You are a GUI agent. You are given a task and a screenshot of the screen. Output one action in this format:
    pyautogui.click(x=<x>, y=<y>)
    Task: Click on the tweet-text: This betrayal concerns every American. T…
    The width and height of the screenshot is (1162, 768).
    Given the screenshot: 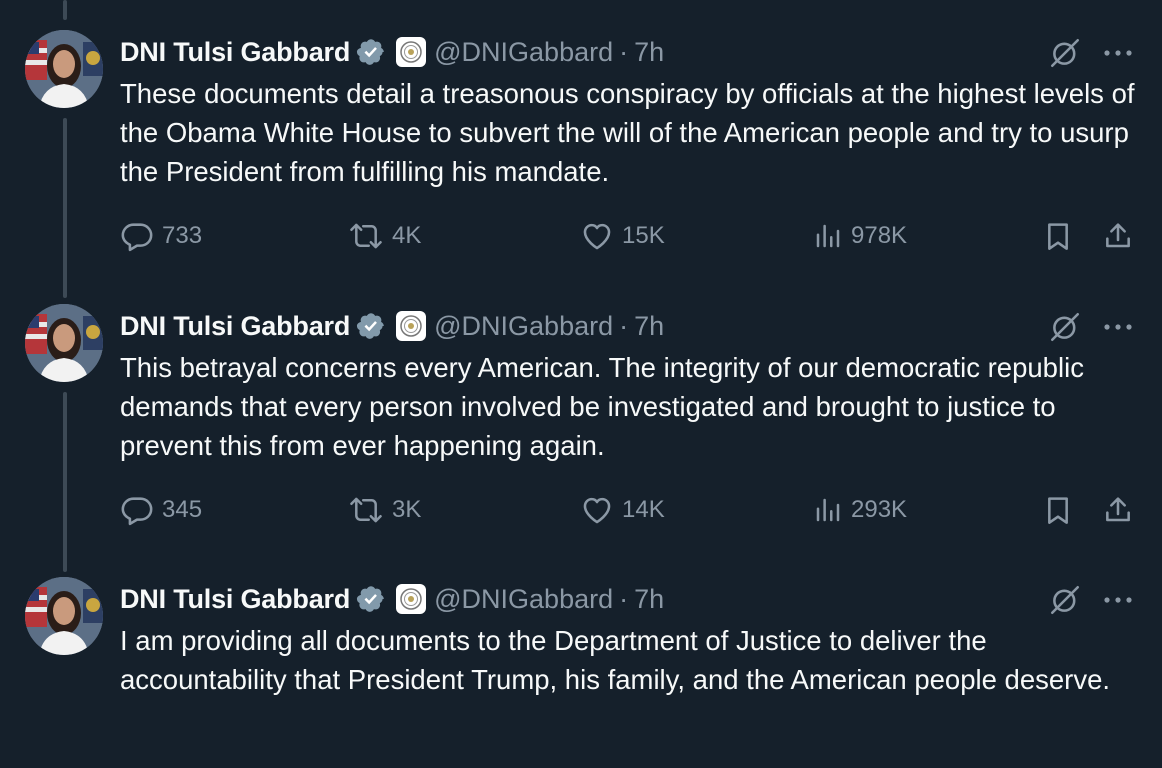 What is the action you would take?
    pyautogui.click(x=602, y=406)
    